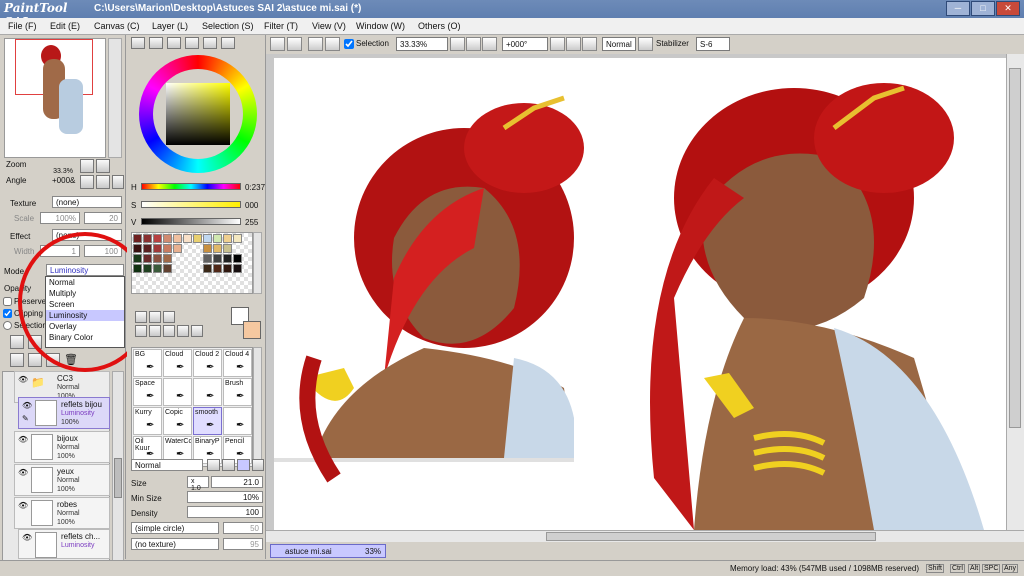  Describe the element at coordinates (147, 392) in the screenshot. I see `tool-space: Space ✒` at that location.